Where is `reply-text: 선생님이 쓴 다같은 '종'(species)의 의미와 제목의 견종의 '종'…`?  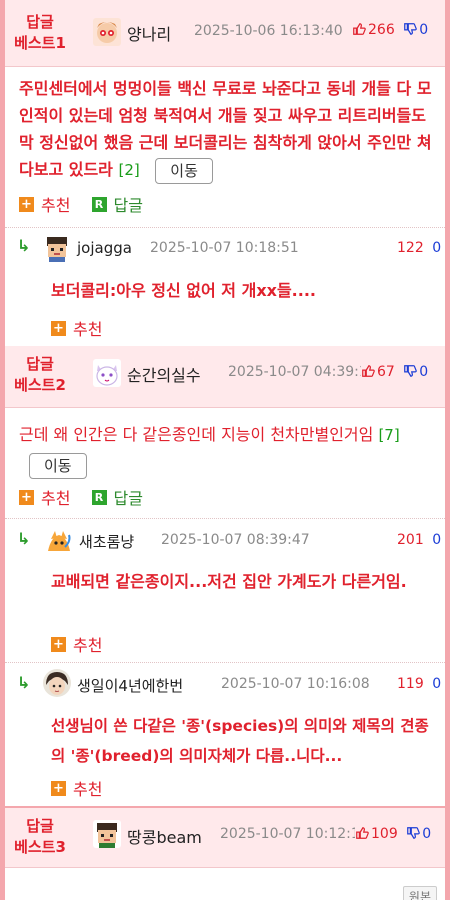
reply-text: 선생님이 쓴 다같은 '종'(species)의 의미와 제목의 견종의 '종'… is located at coordinates (240, 741).